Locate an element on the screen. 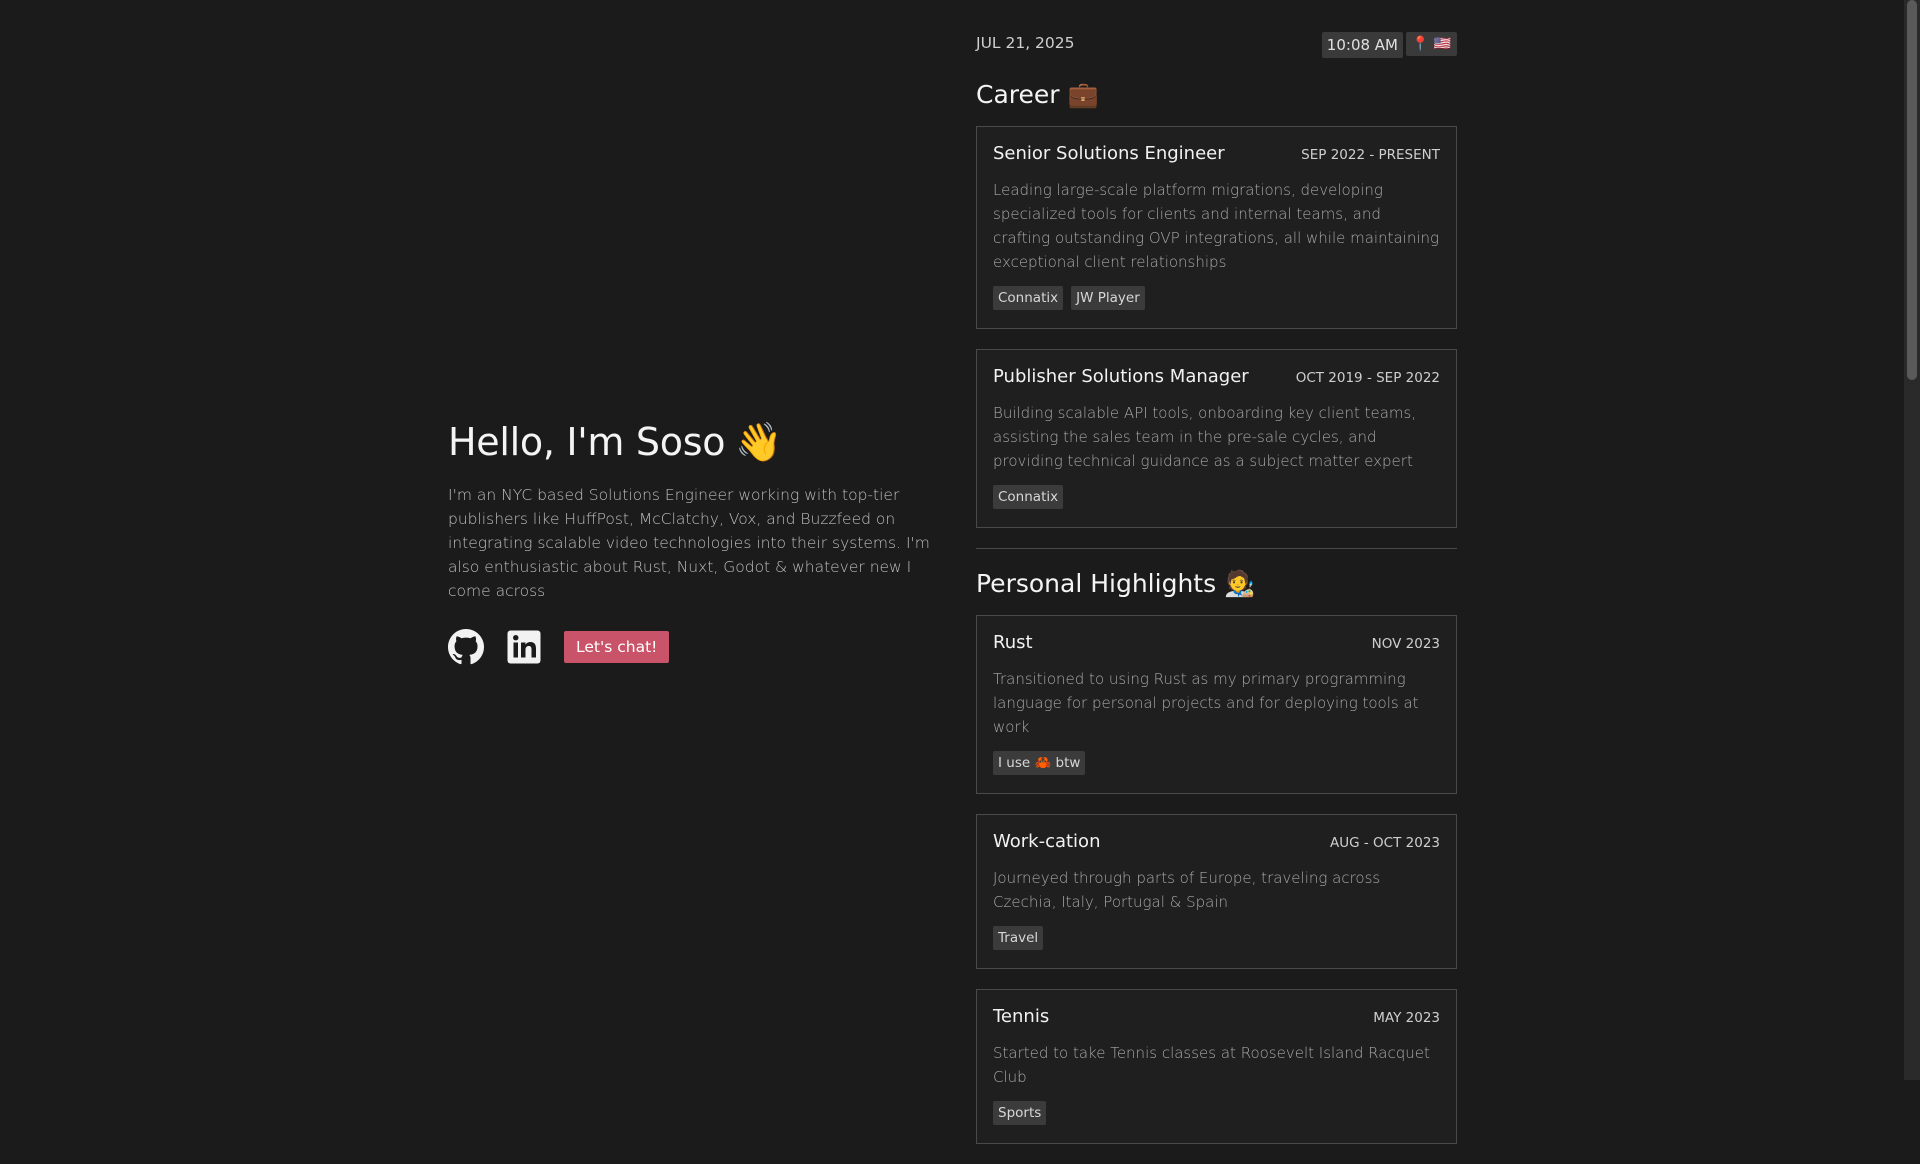 This screenshot has height=1164, width=1920. scrollbar-thumb is located at coordinates (1912, 190).